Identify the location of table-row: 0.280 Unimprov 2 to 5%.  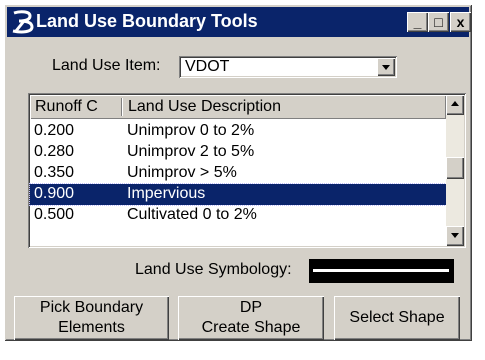
(238, 152).